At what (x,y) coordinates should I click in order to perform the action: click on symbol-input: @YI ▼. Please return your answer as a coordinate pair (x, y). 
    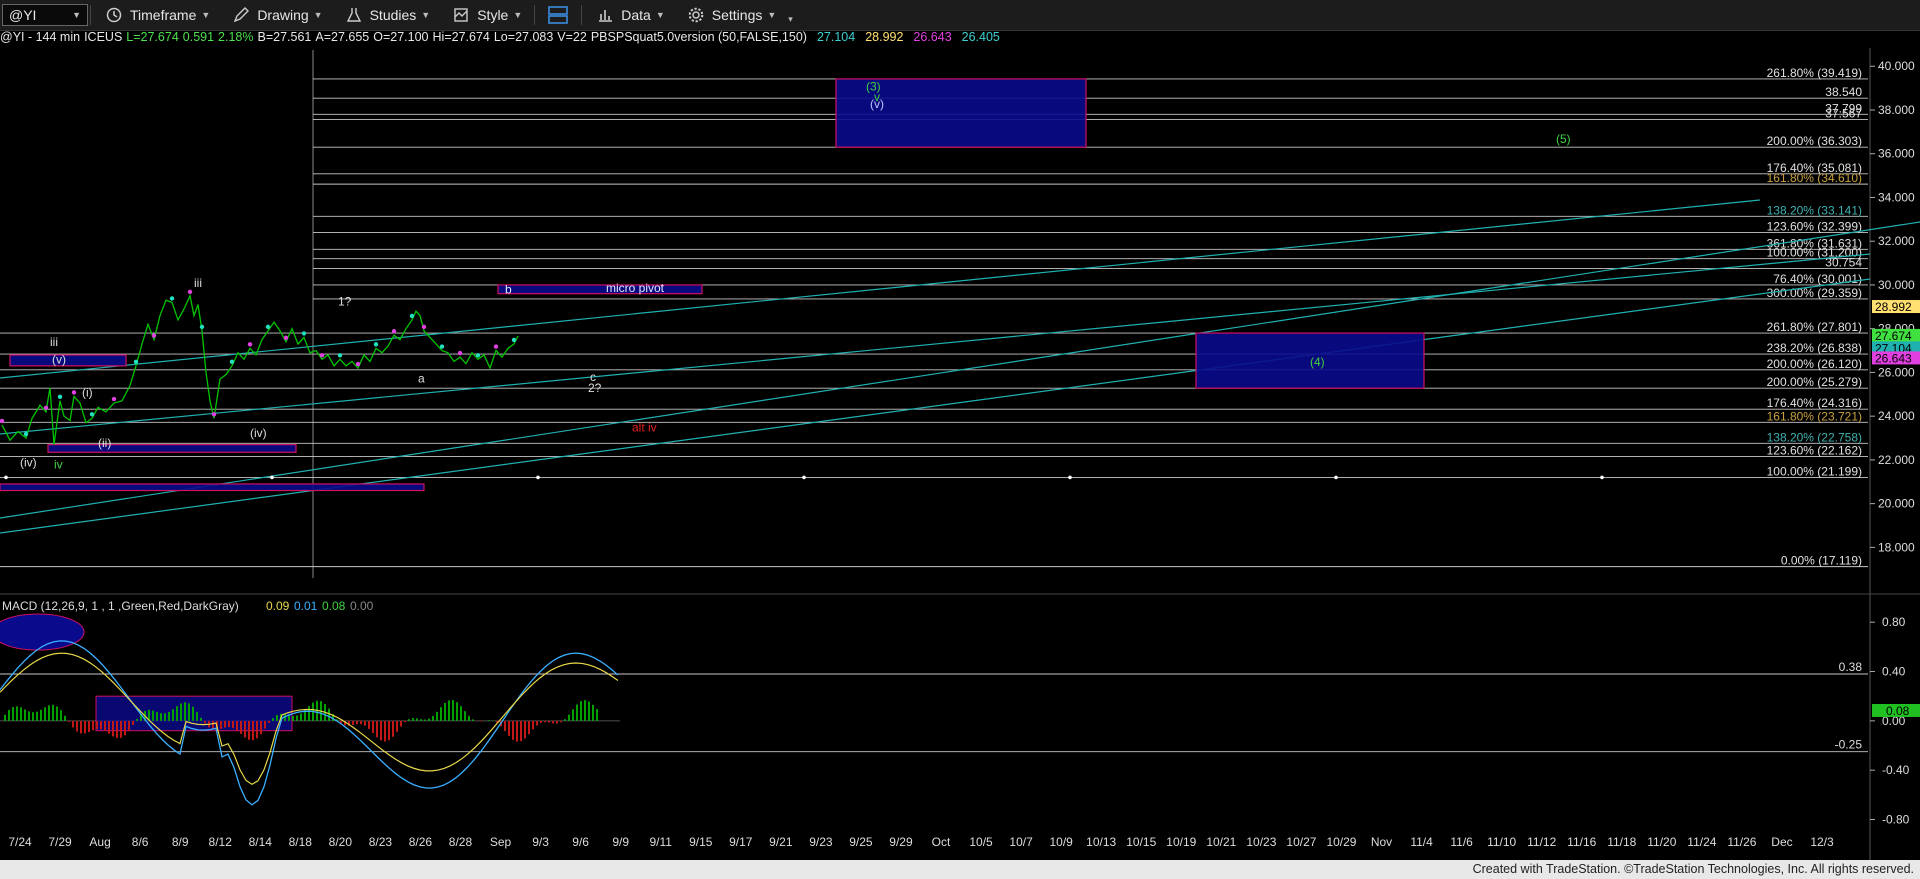
    Looking at the image, I should click on (45, 15).